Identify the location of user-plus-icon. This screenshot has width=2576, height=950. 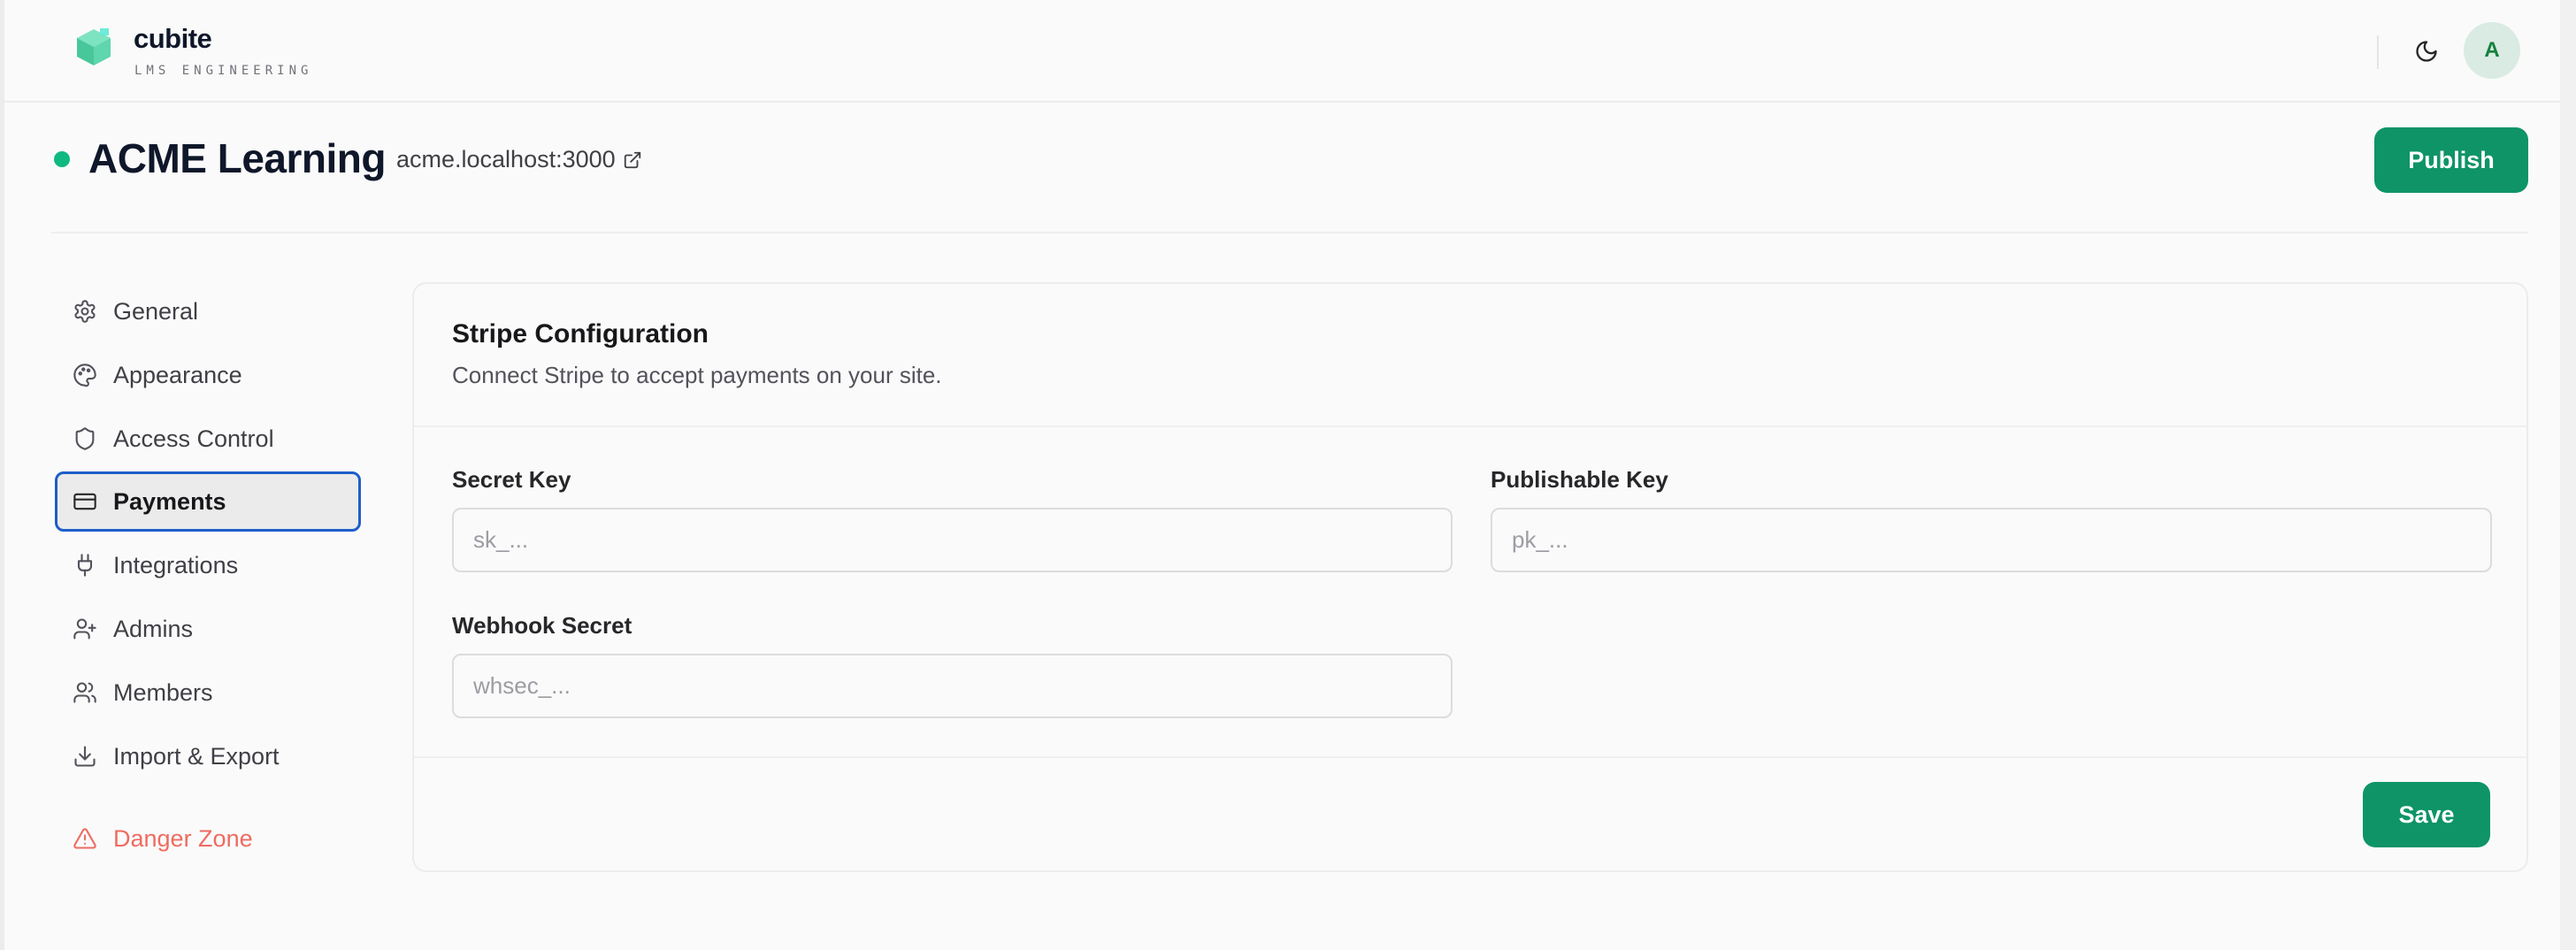
(84, 629).